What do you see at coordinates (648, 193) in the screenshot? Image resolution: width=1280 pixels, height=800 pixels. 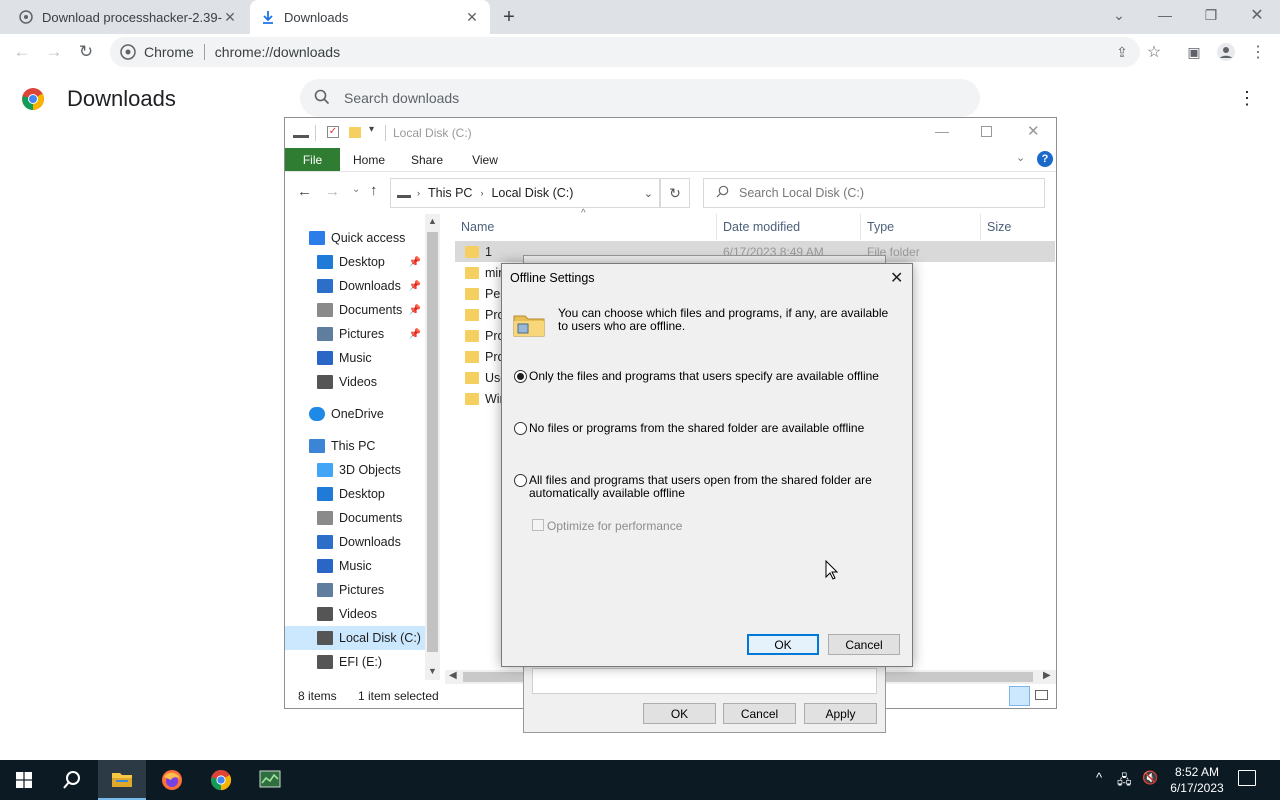 I see `chevron-down-icon: ⌄` at bounding box center [648, 193].